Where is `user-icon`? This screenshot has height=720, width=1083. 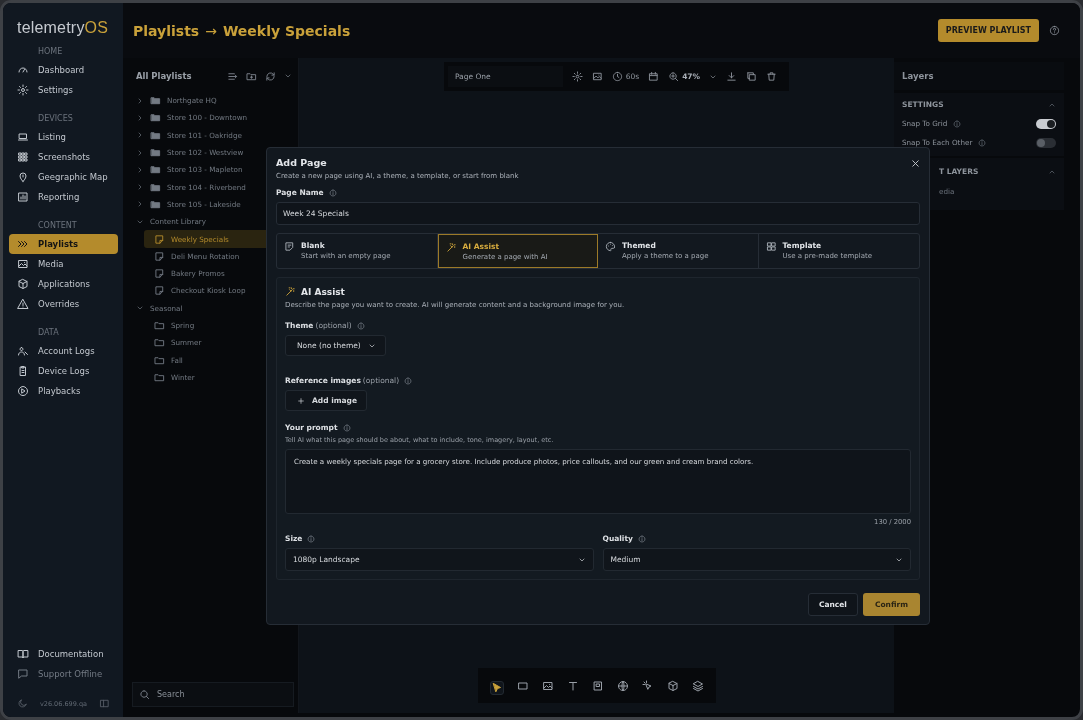 user-icon is located at coordinates (23, 351).